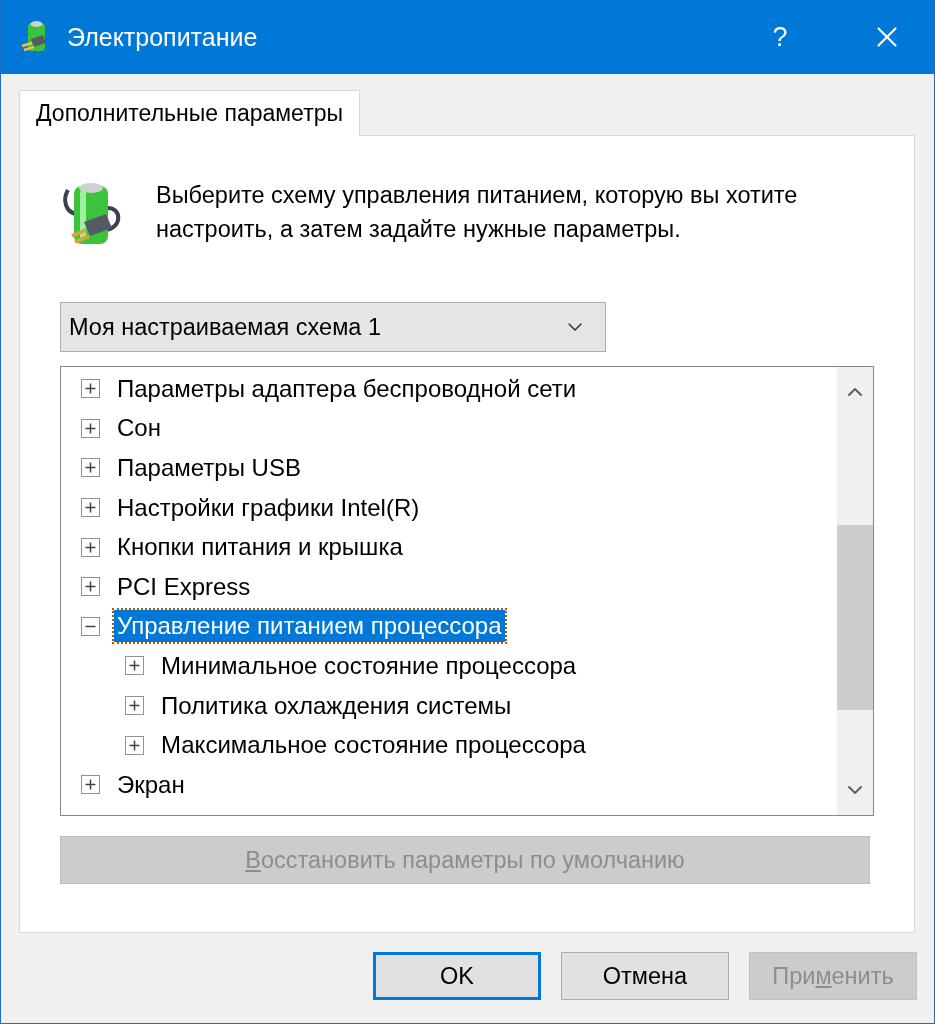  Describe the element at coordinates (260, 547) in the screenshot. I see `tree-item: Кнопки питания и крышка` at that location.